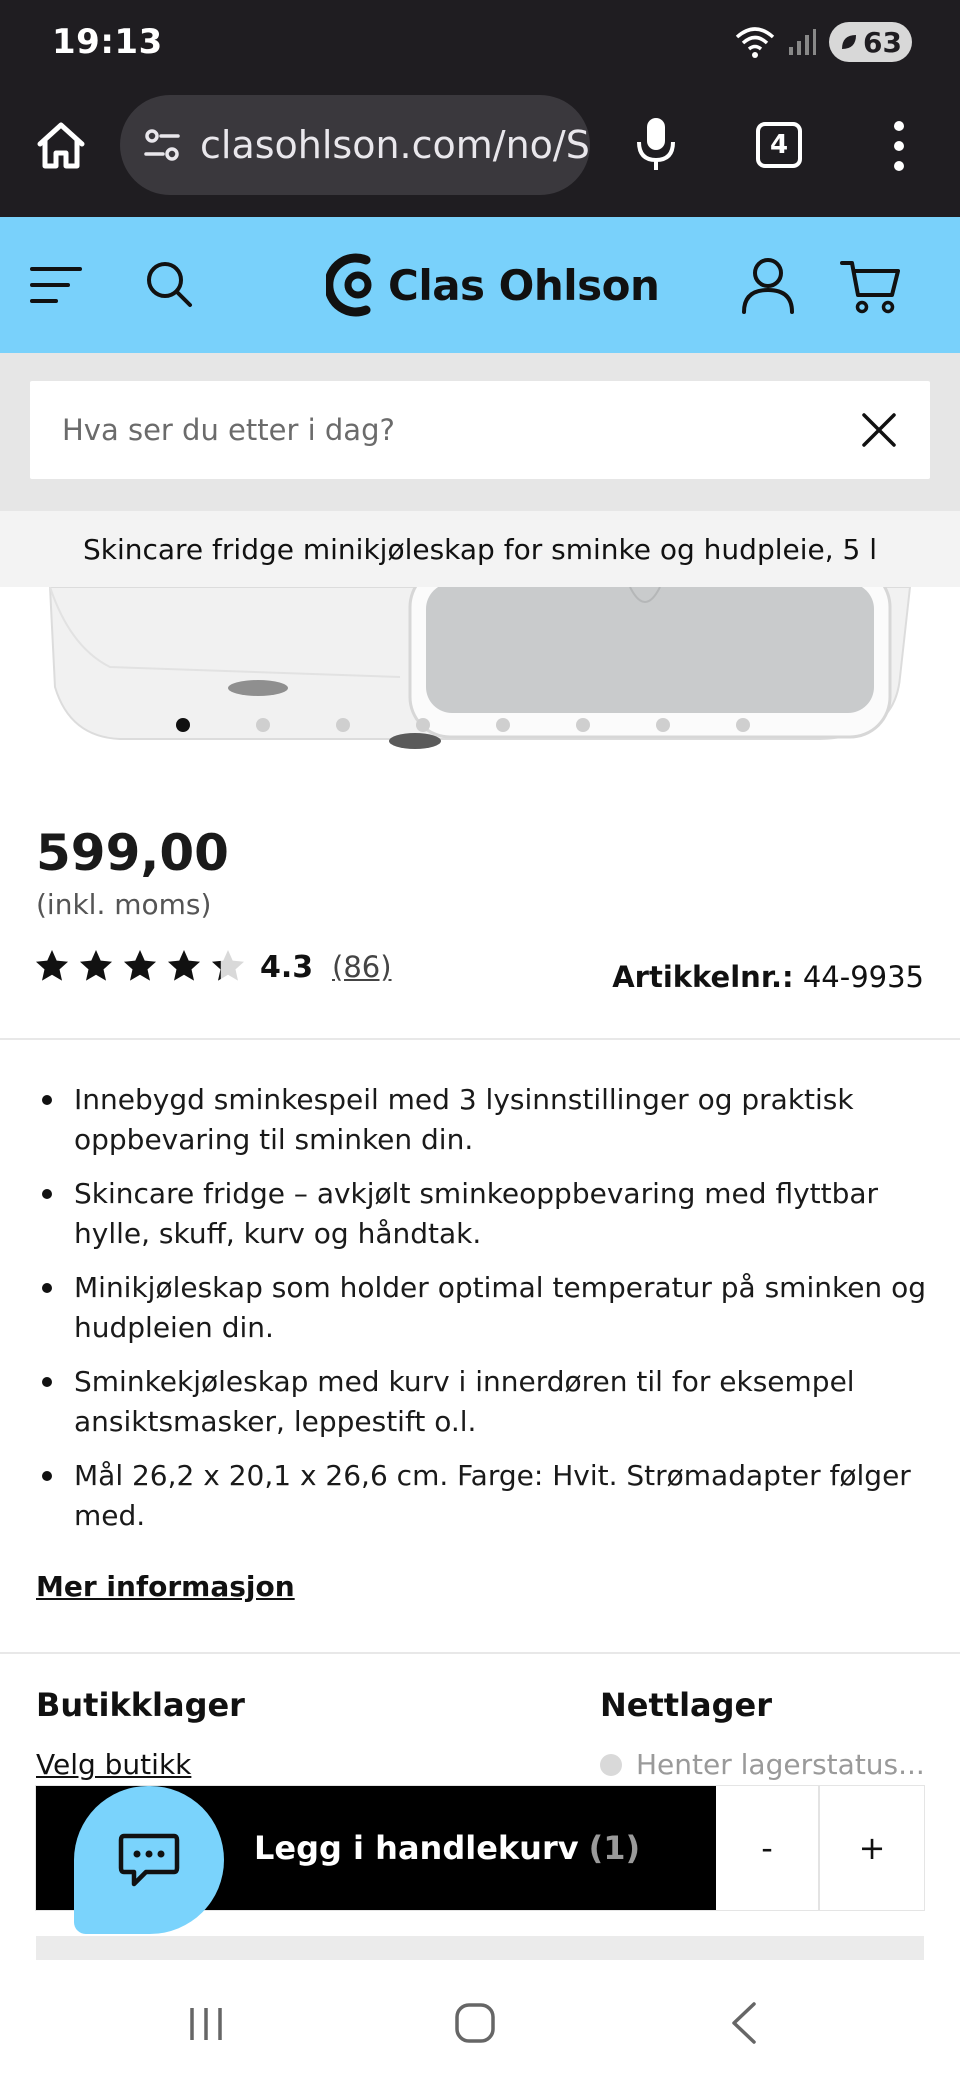 The width and height of the screenshot is (960, 2080). I want to click on browser-home-icon, so click(61, 145).